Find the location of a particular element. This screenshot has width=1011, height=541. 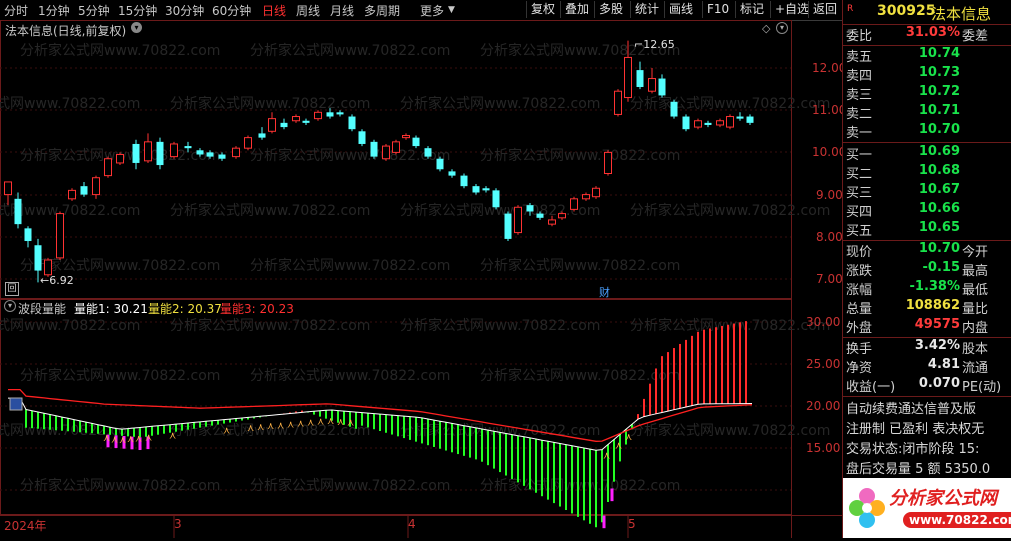

y-tick-label: 7.00 is located at coordinates (829, 279).